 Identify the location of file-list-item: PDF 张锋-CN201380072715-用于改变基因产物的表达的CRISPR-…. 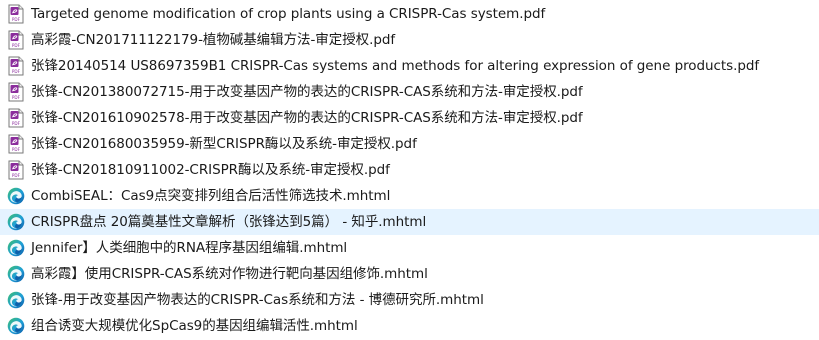
(409, 92).